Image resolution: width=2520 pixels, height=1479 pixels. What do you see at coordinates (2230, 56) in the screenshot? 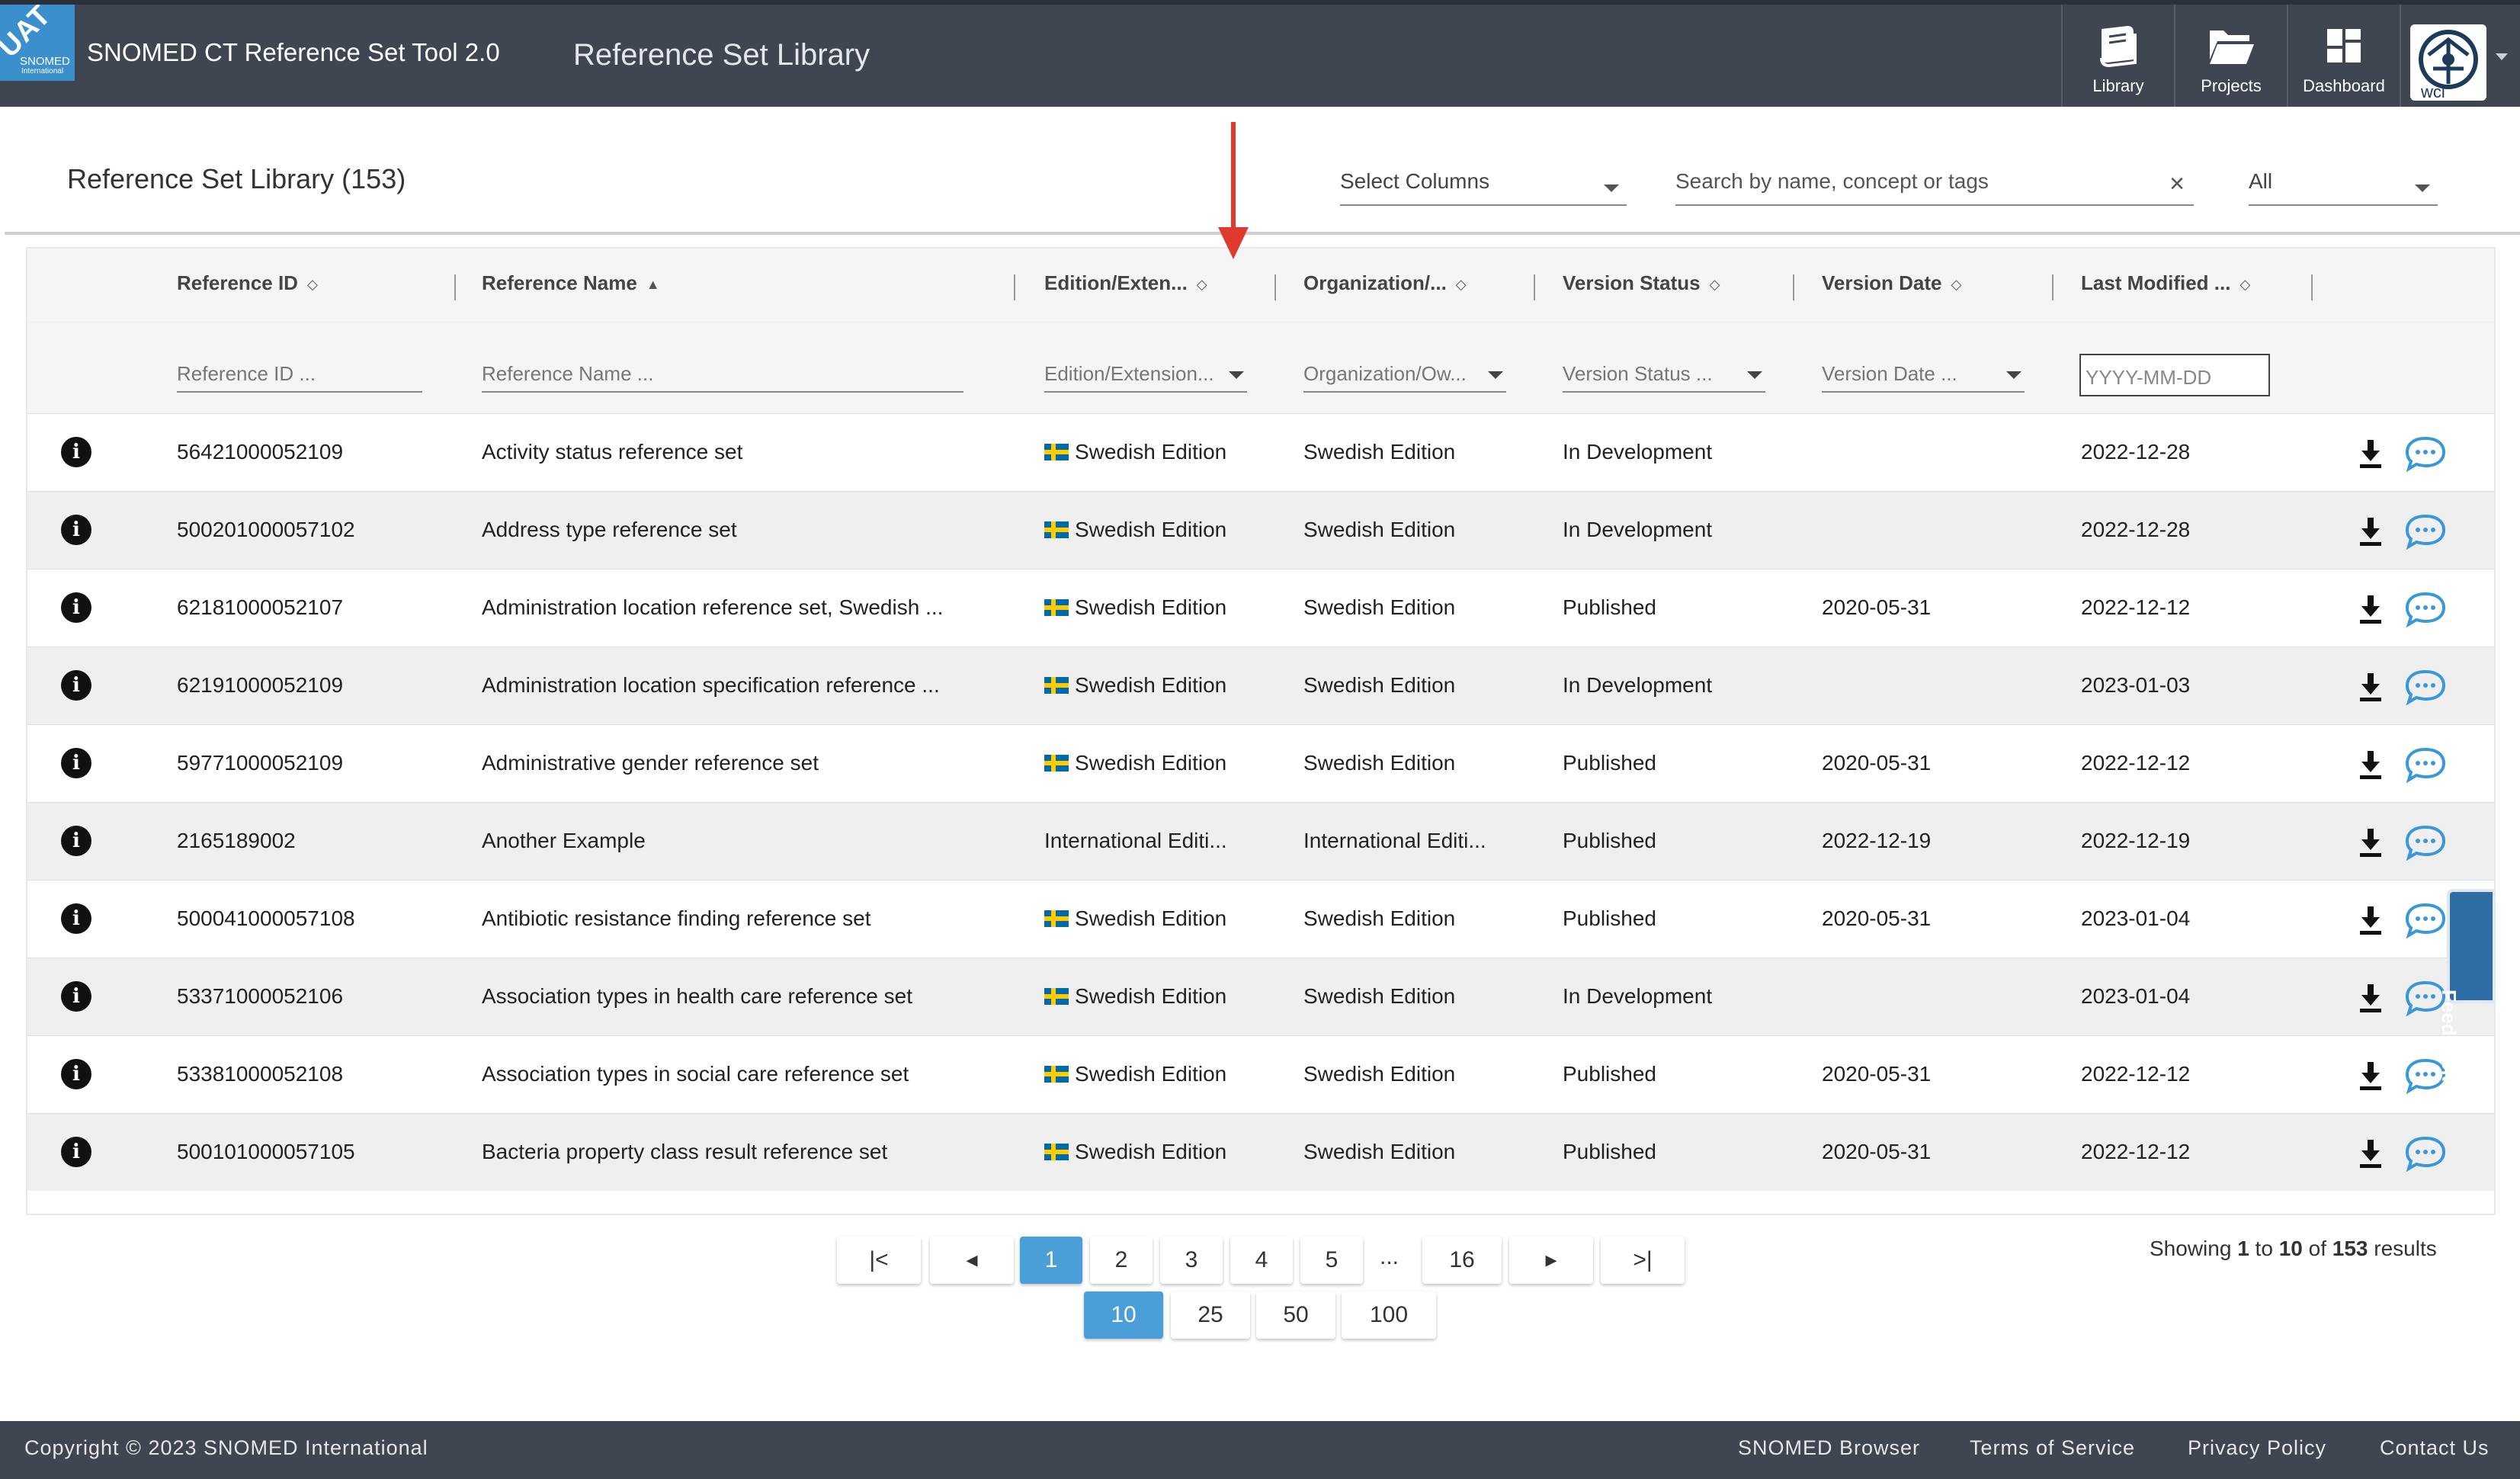
I see `nav-projects: Projects` at bounding box center [2230, 56].